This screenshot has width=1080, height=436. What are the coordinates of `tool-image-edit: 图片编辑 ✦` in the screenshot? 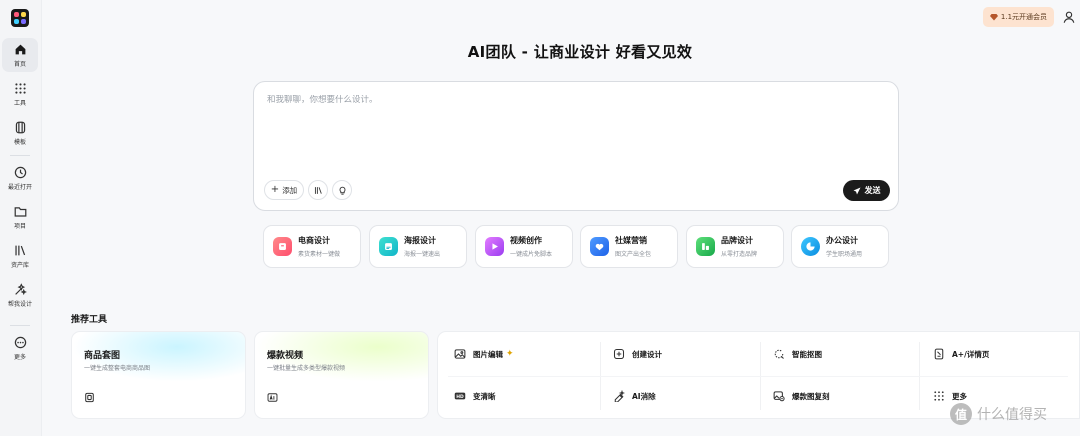 It's located at (484, 354).